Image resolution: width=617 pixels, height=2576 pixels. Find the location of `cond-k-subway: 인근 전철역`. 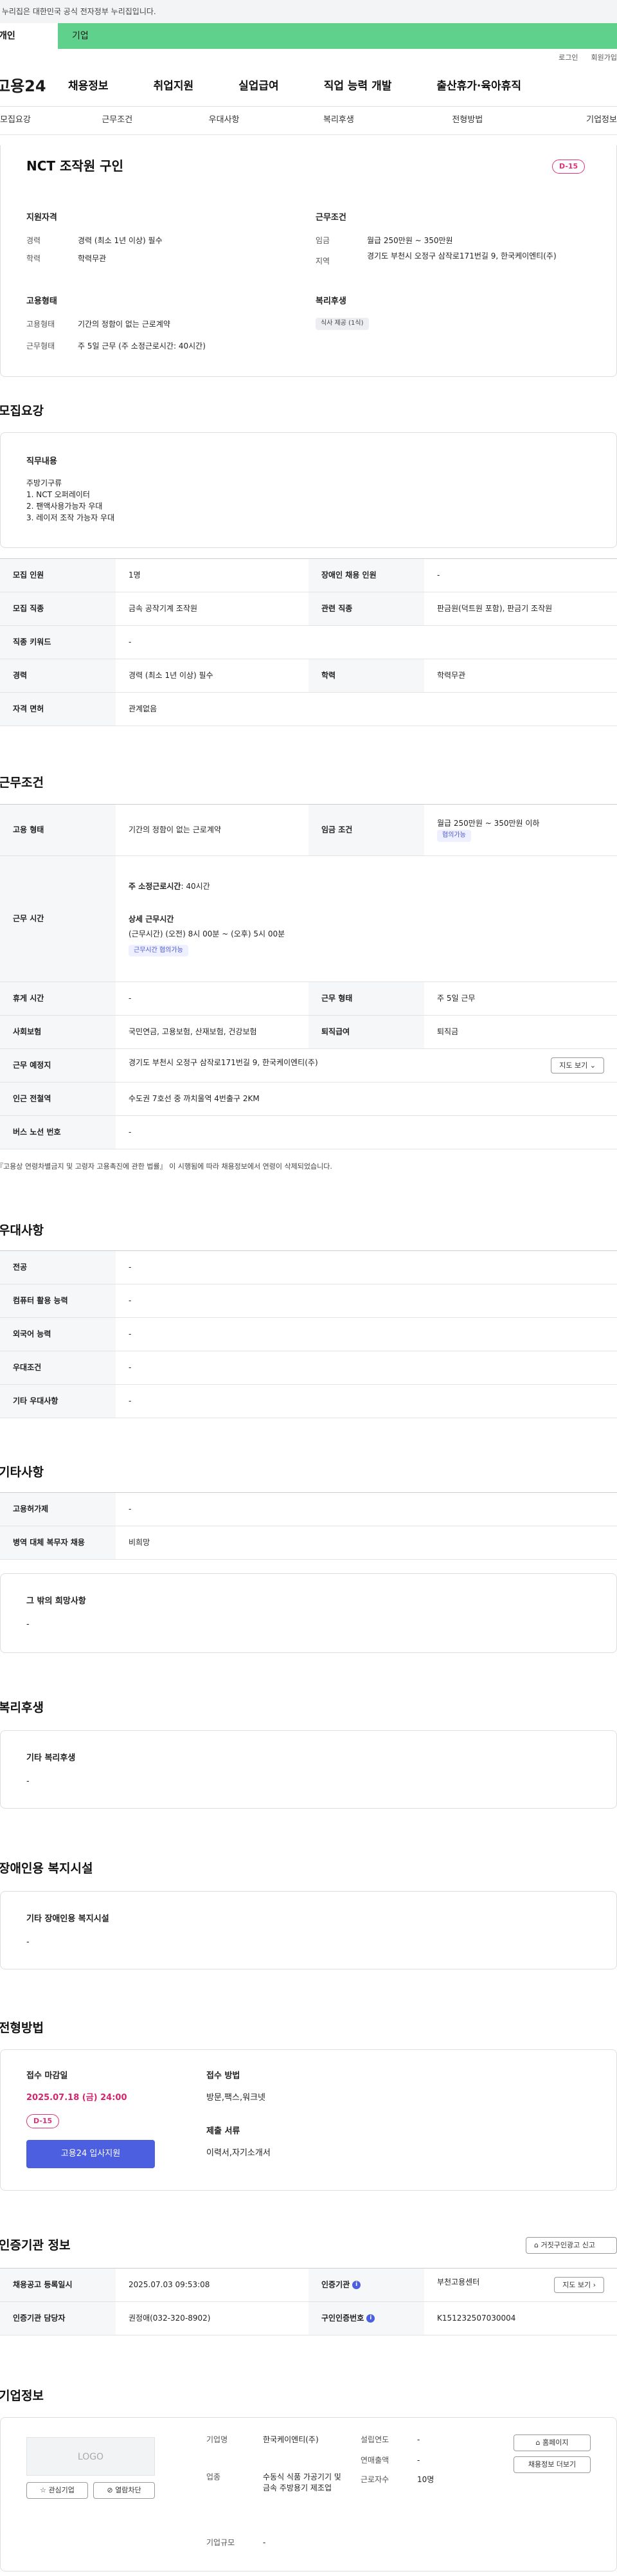

cond-k-subway: 인근 전철역 is located at coordinates (58, 1099).